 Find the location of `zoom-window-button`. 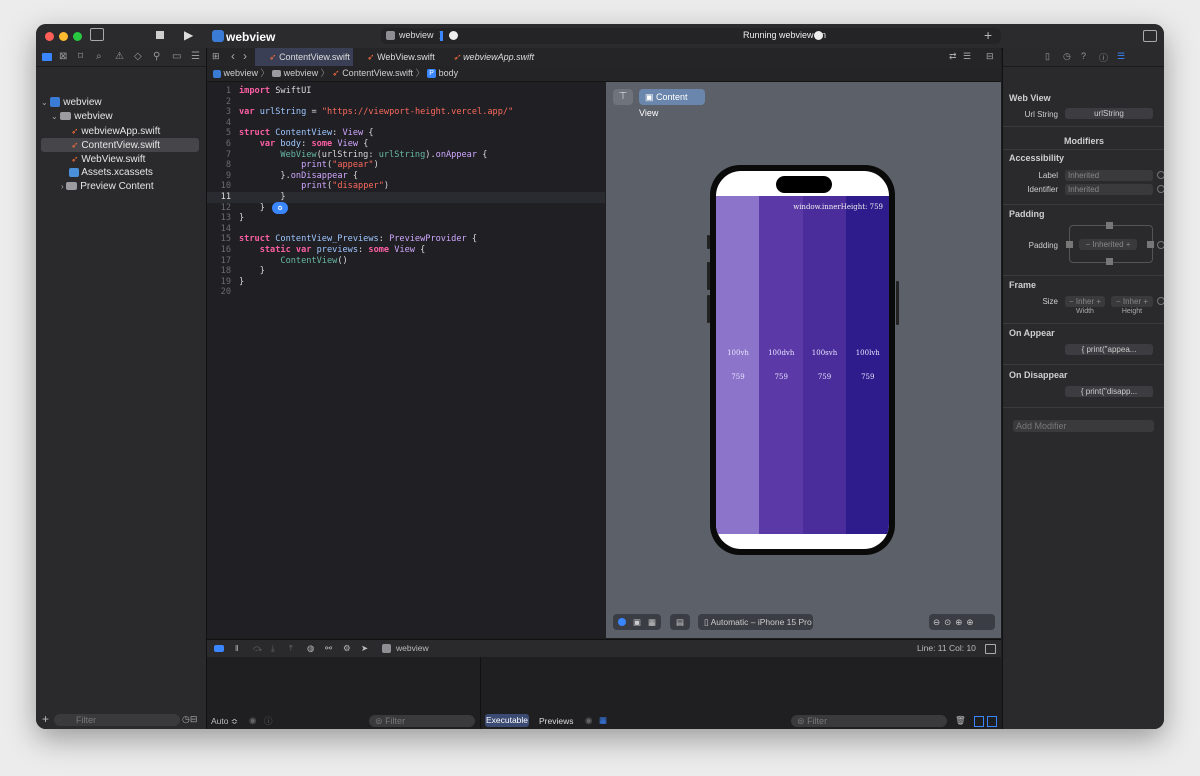

zoom-window-button is located at coordinates (77, 36).